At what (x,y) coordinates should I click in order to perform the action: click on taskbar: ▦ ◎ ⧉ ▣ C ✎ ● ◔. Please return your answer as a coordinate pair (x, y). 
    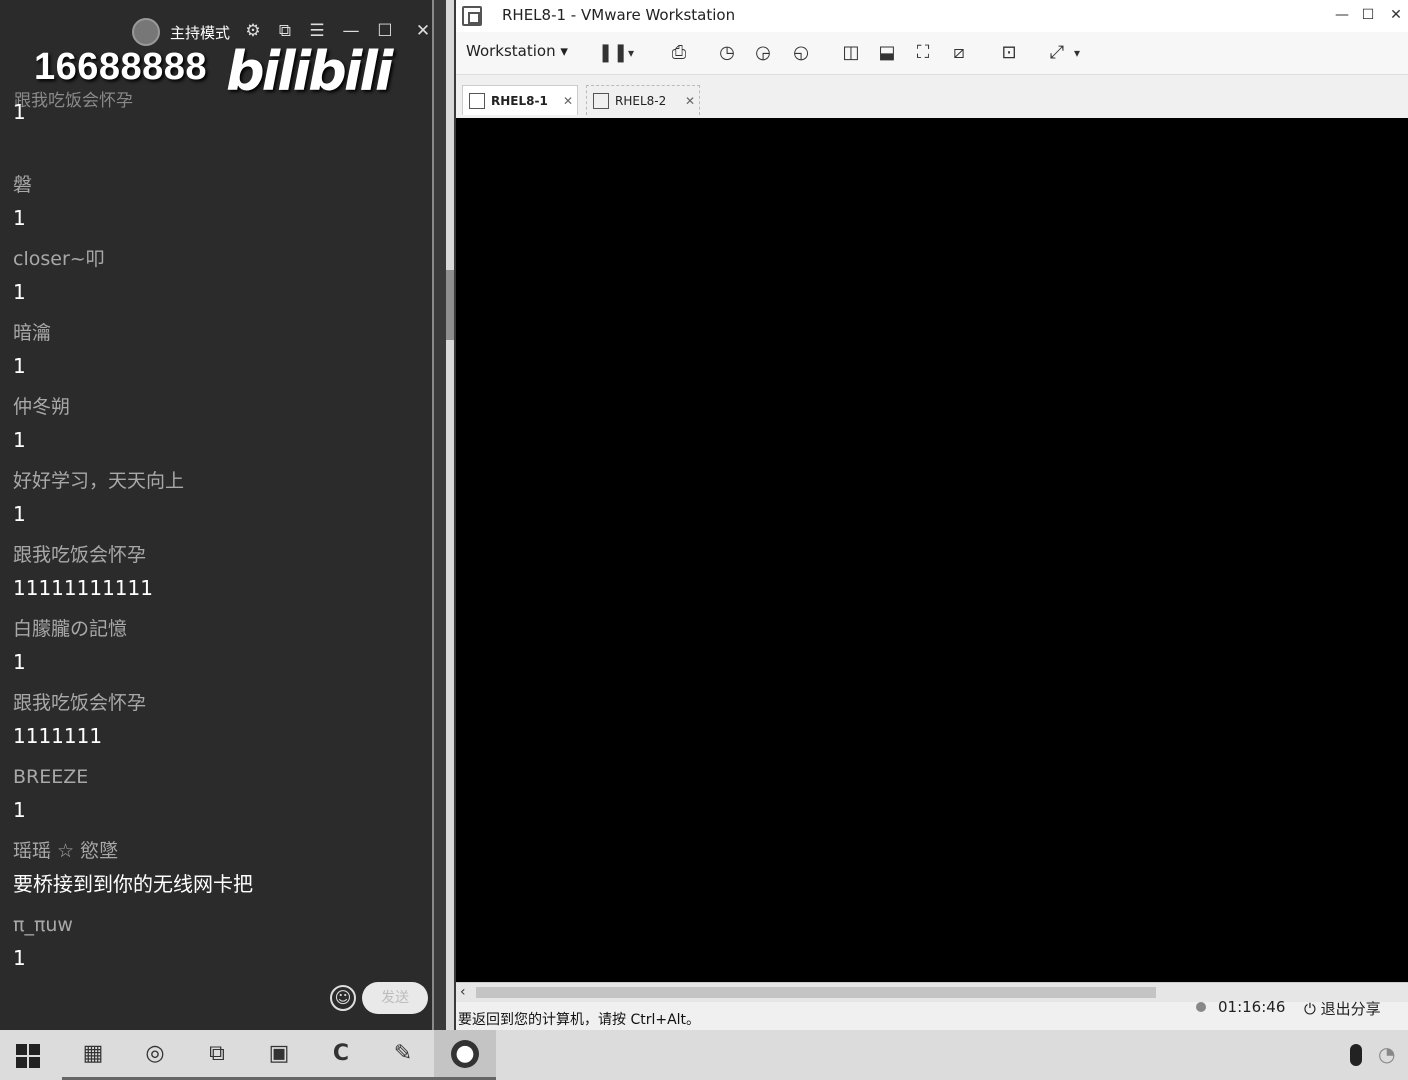
    Looking at the image, I should click on (704, 1055).